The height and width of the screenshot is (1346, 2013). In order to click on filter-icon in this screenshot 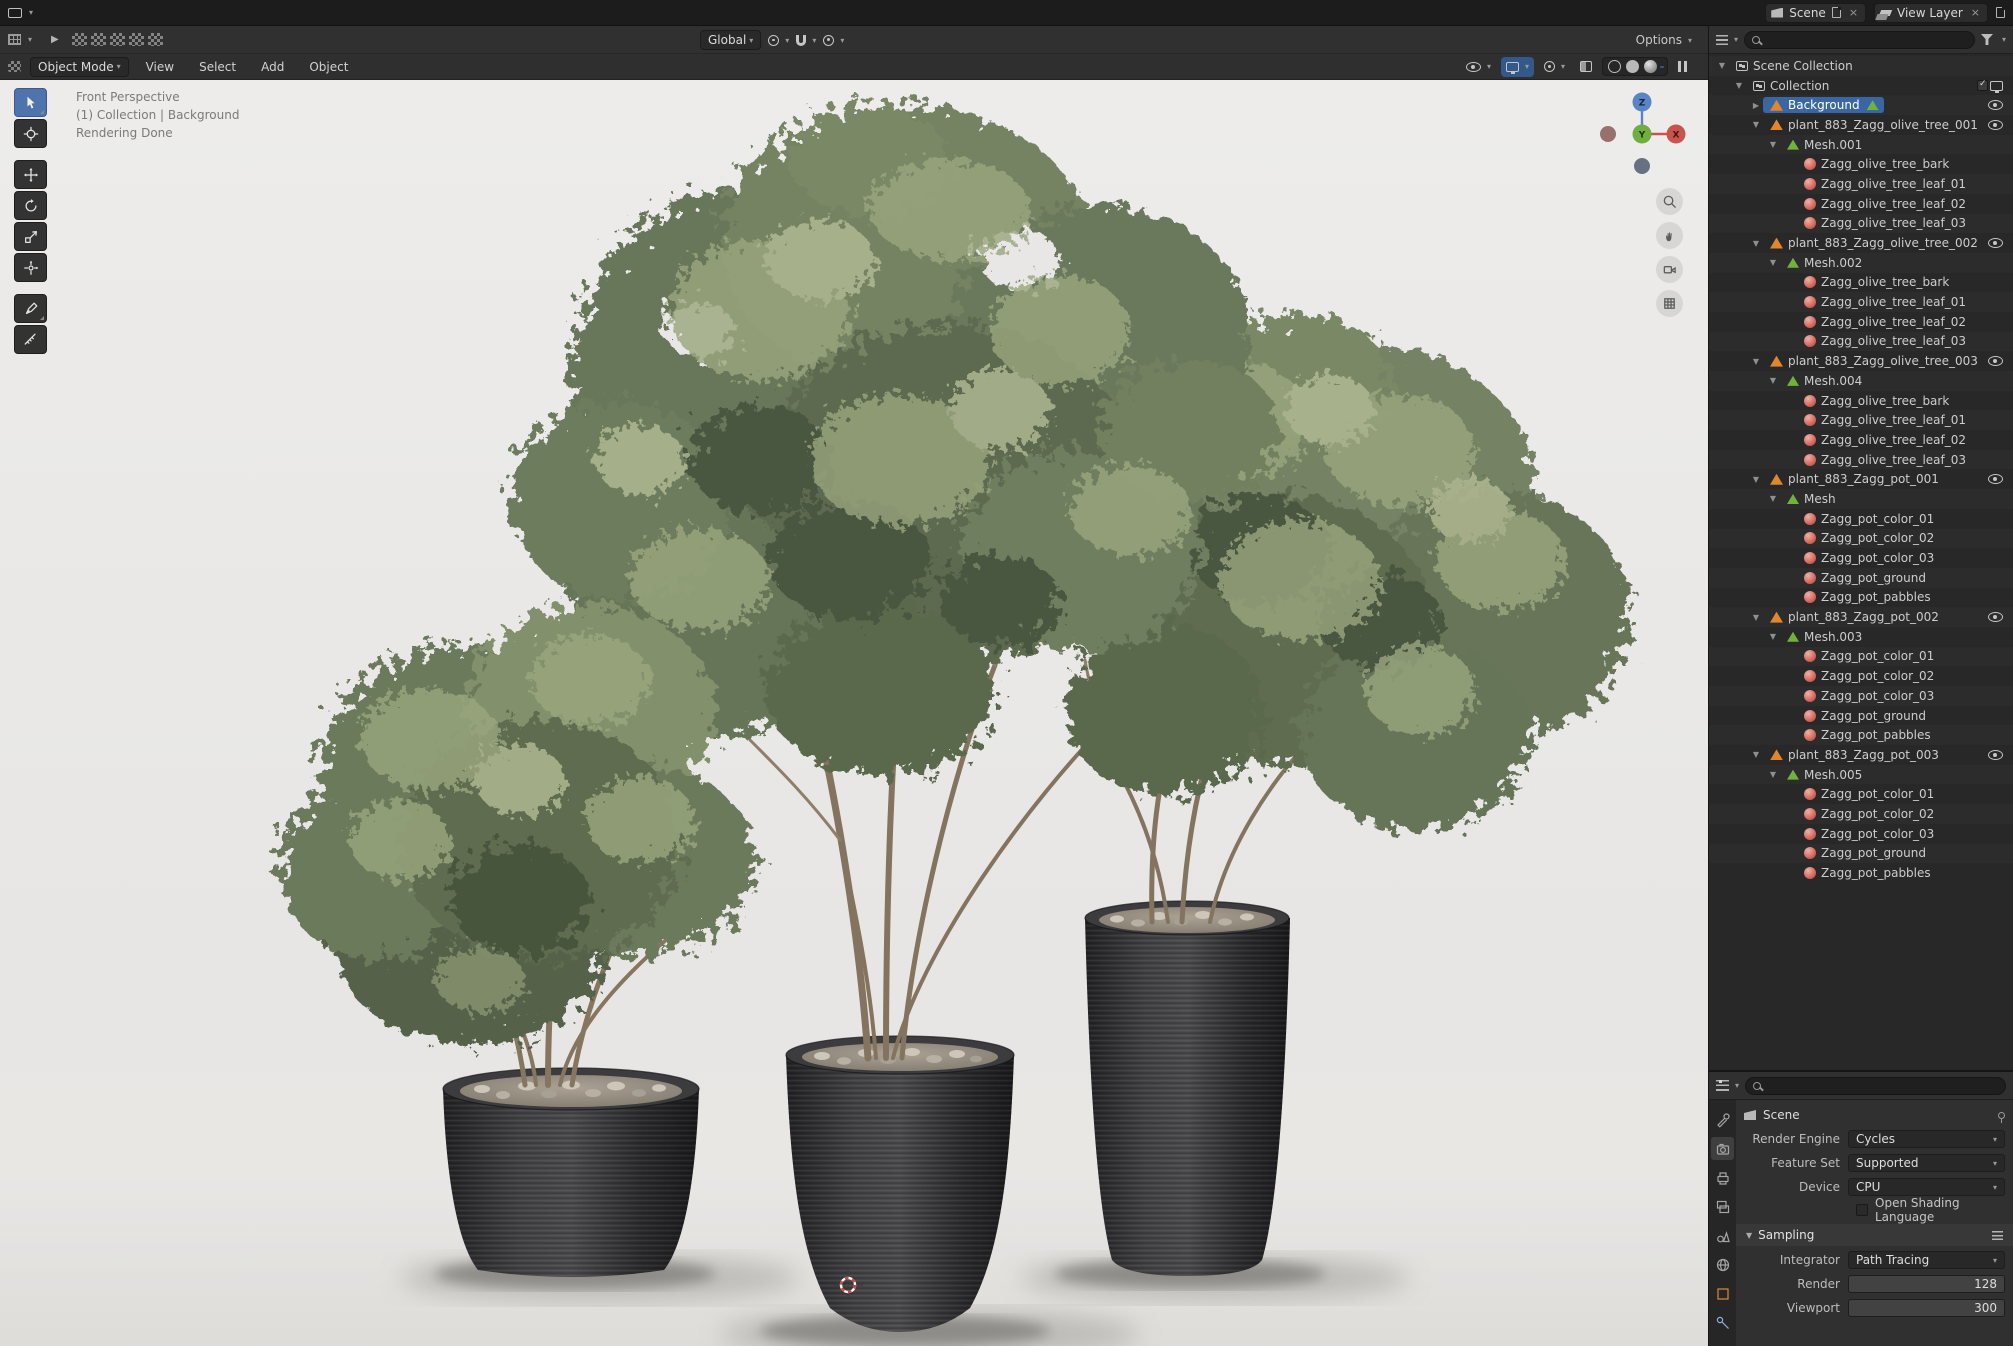, I will do `click(1986, 39)`.